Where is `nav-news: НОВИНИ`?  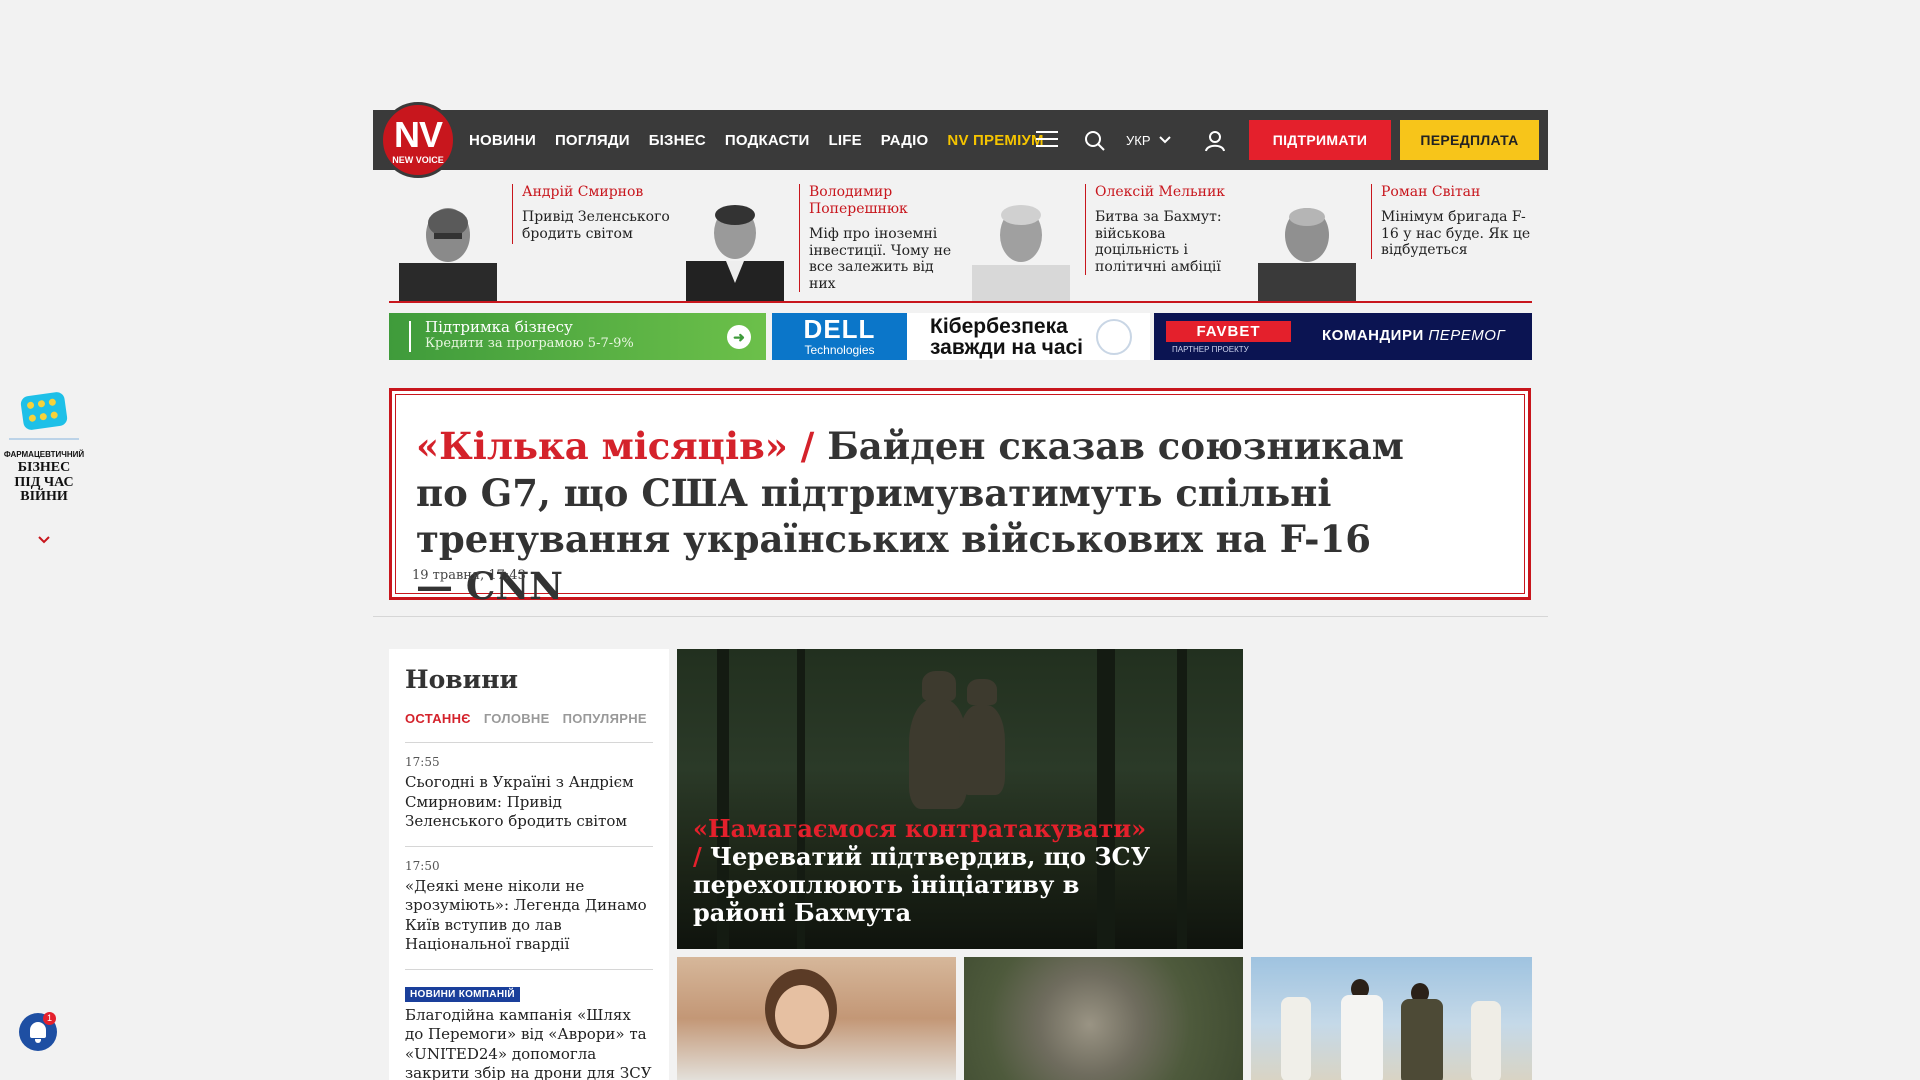 nav-news: НОВИНИ is located at coordinates (502, 140).